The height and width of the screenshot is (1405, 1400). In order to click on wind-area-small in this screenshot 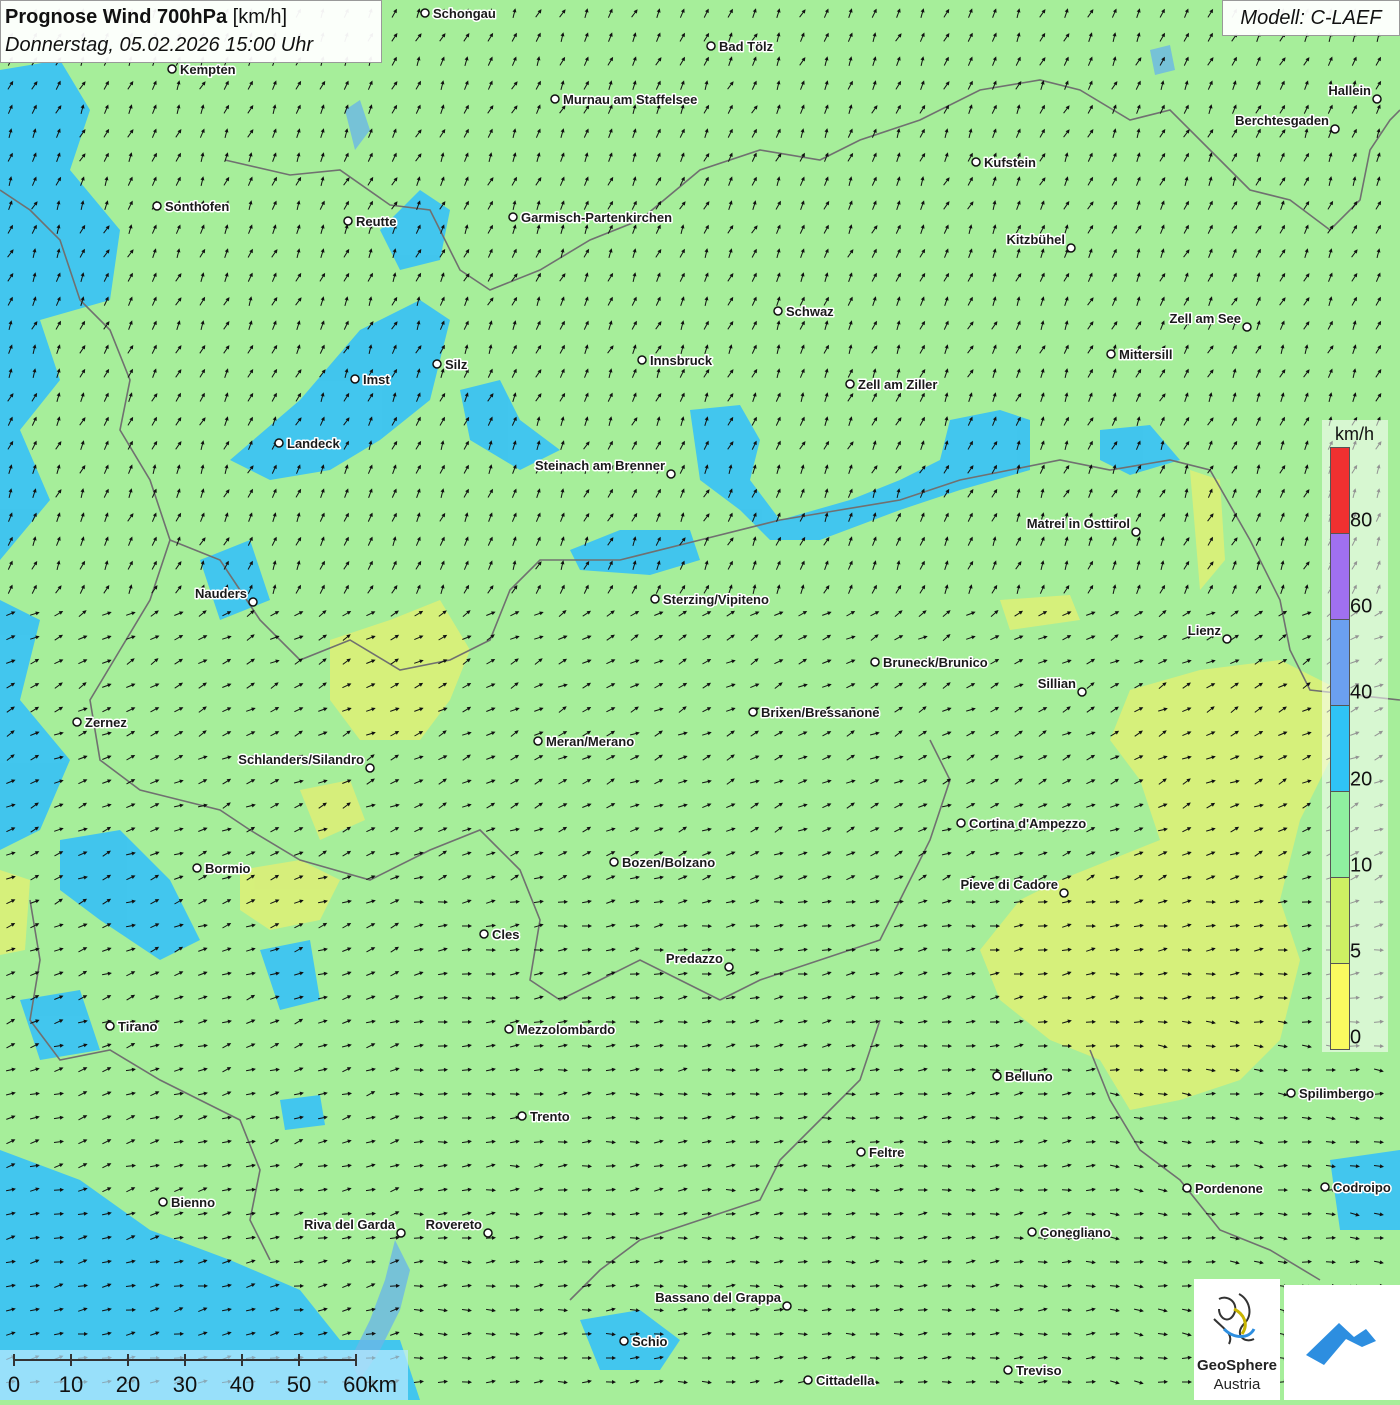, I will do `click(302, 1112)`.